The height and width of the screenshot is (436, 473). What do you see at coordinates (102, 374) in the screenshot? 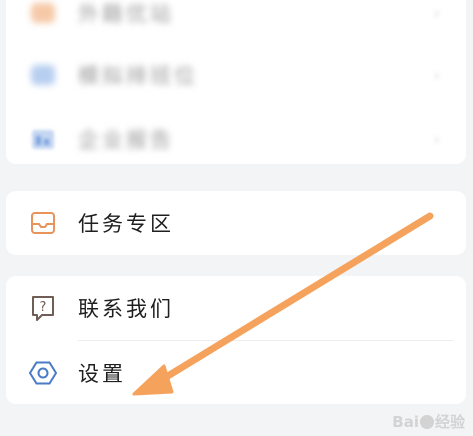
I see `menu-item-label: 设置` at bounding box center [102, 374].